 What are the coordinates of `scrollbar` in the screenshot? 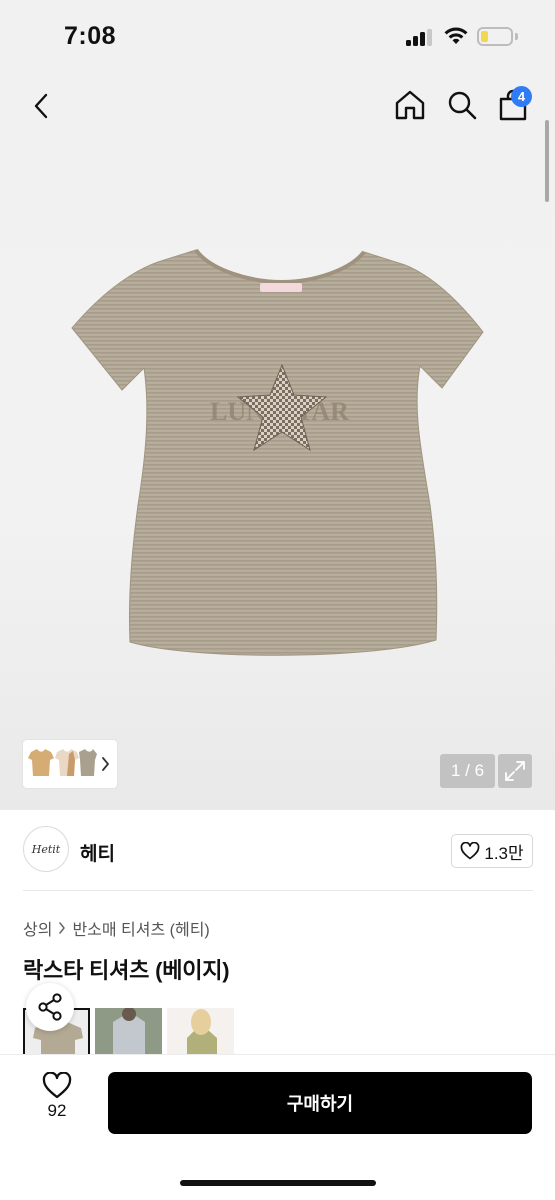 It's located at (547, 161).